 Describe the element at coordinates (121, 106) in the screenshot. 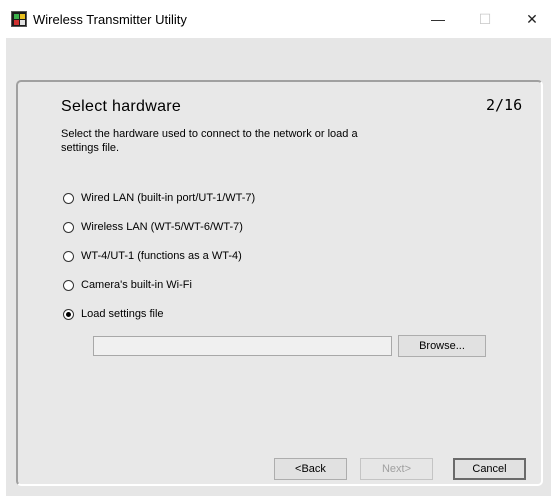

I see `page-title: Select hardware` at that location.